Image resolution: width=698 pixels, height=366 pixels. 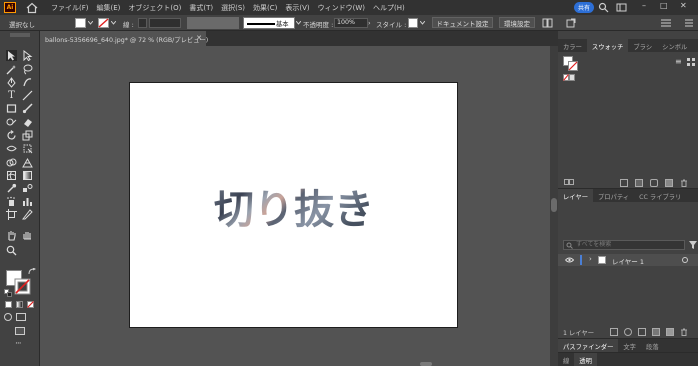 I want to click on tab-paragraph: 段落, so click(x=652, y=345).